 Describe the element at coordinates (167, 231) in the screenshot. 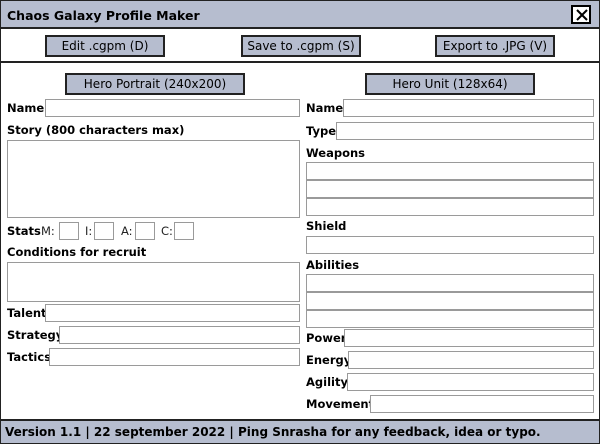

I see `stat-c-label: C:` at that location.